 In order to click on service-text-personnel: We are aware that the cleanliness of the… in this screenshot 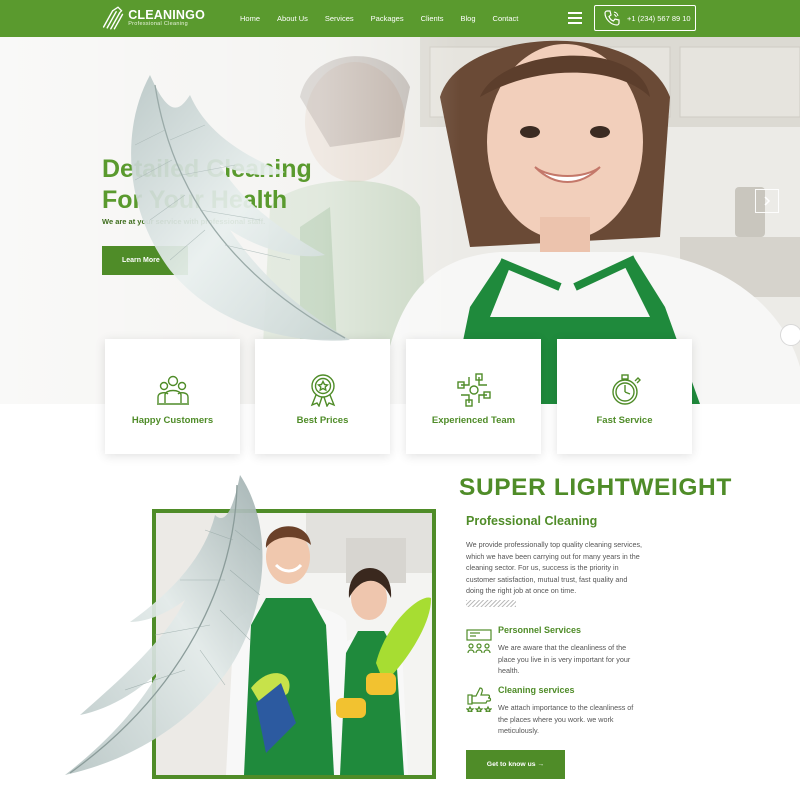, I will do `click(564, 659)`.